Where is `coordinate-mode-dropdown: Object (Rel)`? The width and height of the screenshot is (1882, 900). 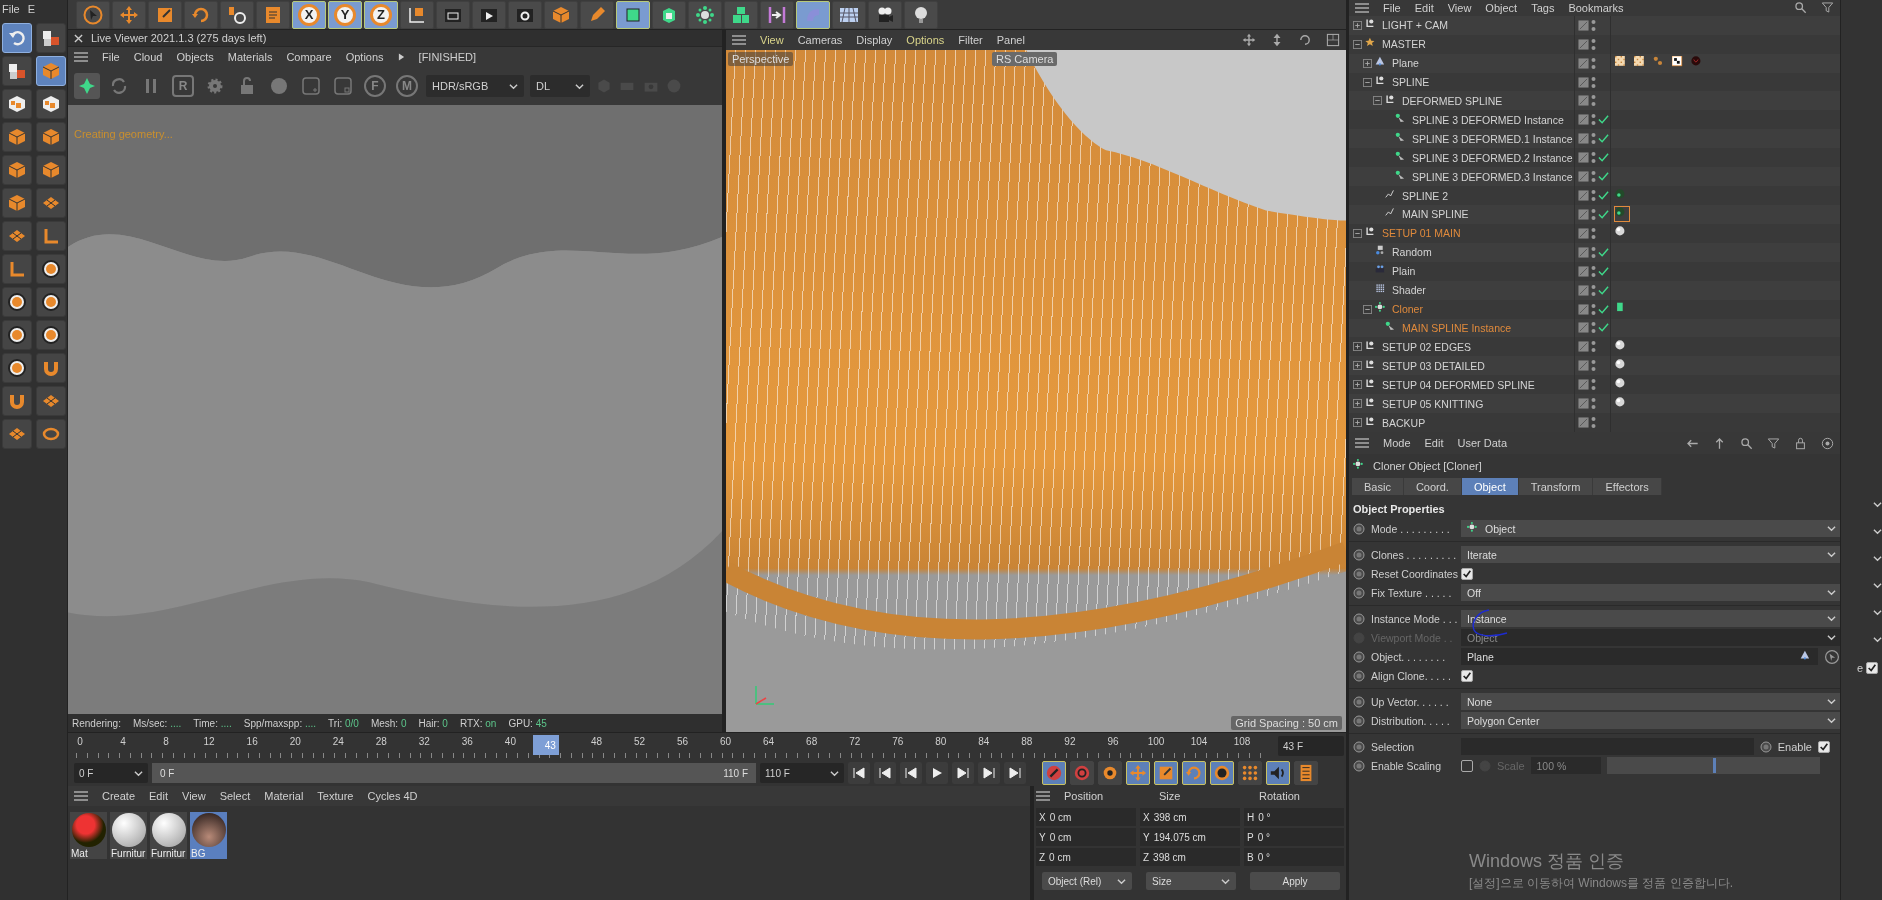 coordinate-mode-dropdown: Object (Rel) is located at coordinates (1087, 881).